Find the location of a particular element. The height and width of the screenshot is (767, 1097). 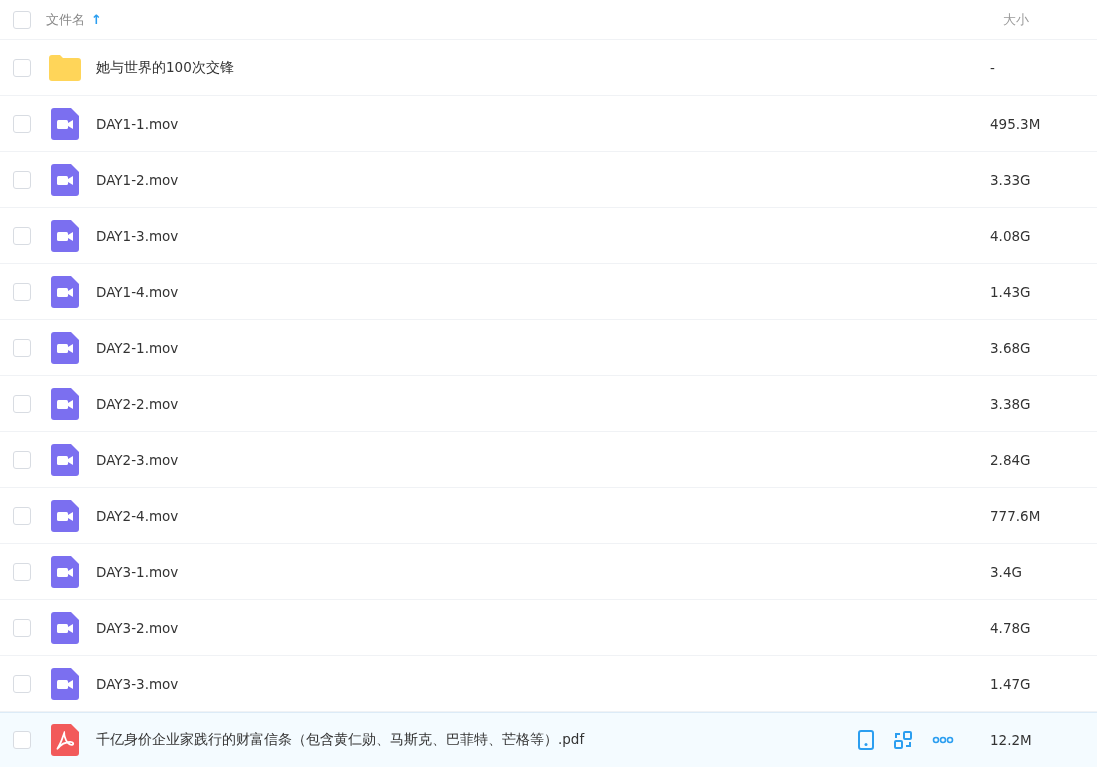

file-name: 千亿身价企业家践行的财富信条（包含黄仁勋、马斯克、巴菲特、芒格等）.pdf is located at coordinates (340, 740).